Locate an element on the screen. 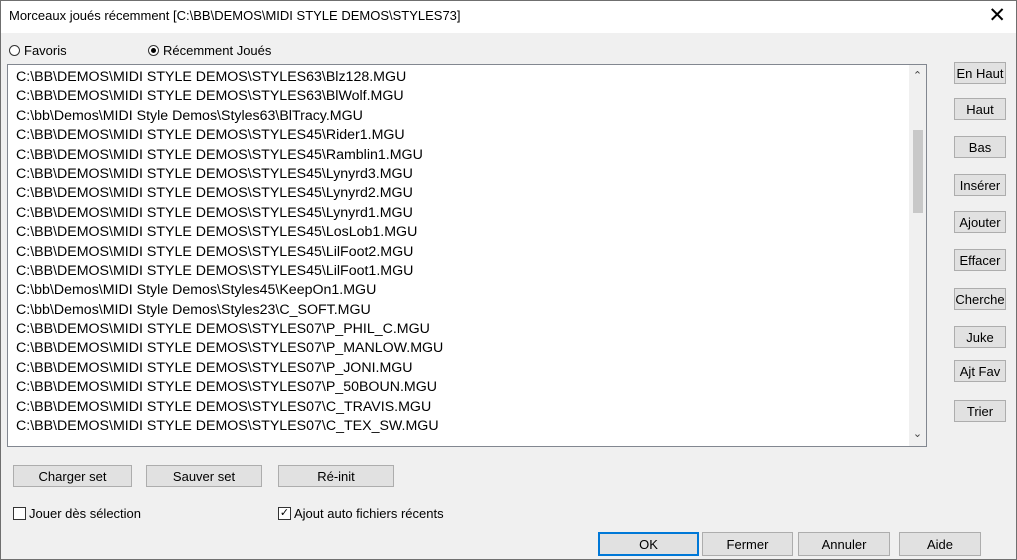 The height and width of the screenshot is (560, 1017). cancel-button: Annuler is located at coordinates (844, 544).